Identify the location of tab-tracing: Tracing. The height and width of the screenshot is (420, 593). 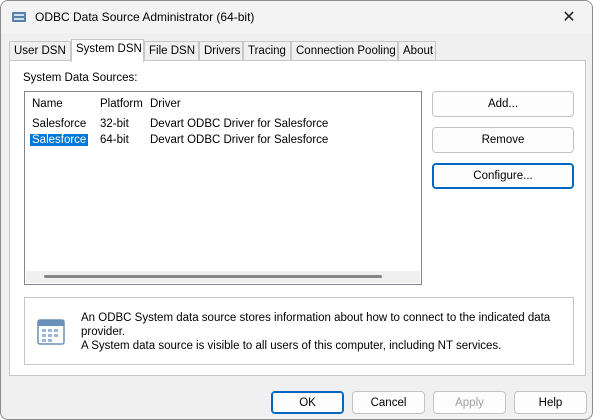
(267, 51).